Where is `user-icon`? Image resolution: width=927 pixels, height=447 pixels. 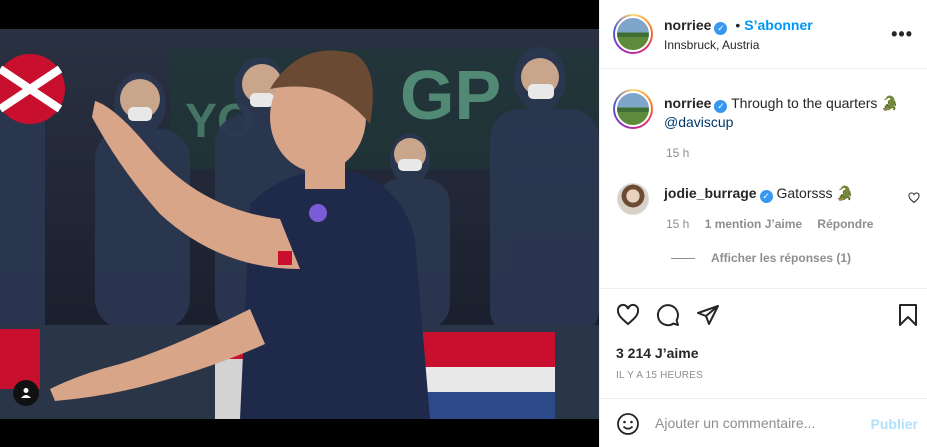 user-icon is located at coordinates (26, 393).